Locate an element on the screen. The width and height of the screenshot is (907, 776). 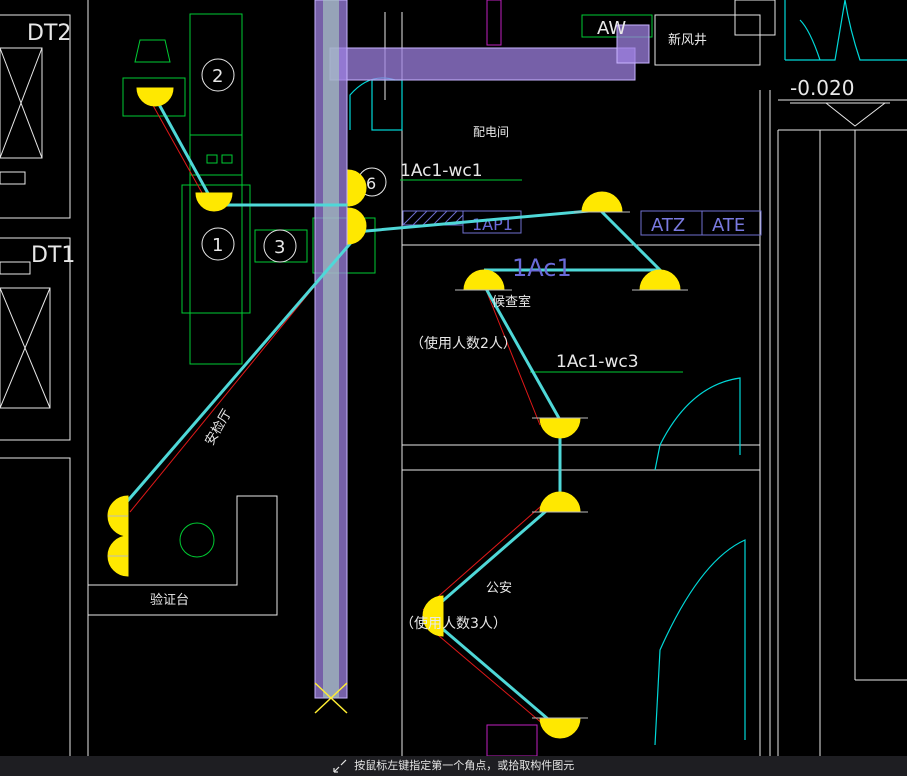
circuit-wc1-label: 1Ac1-wc1 is located at coordinates (441, 171).